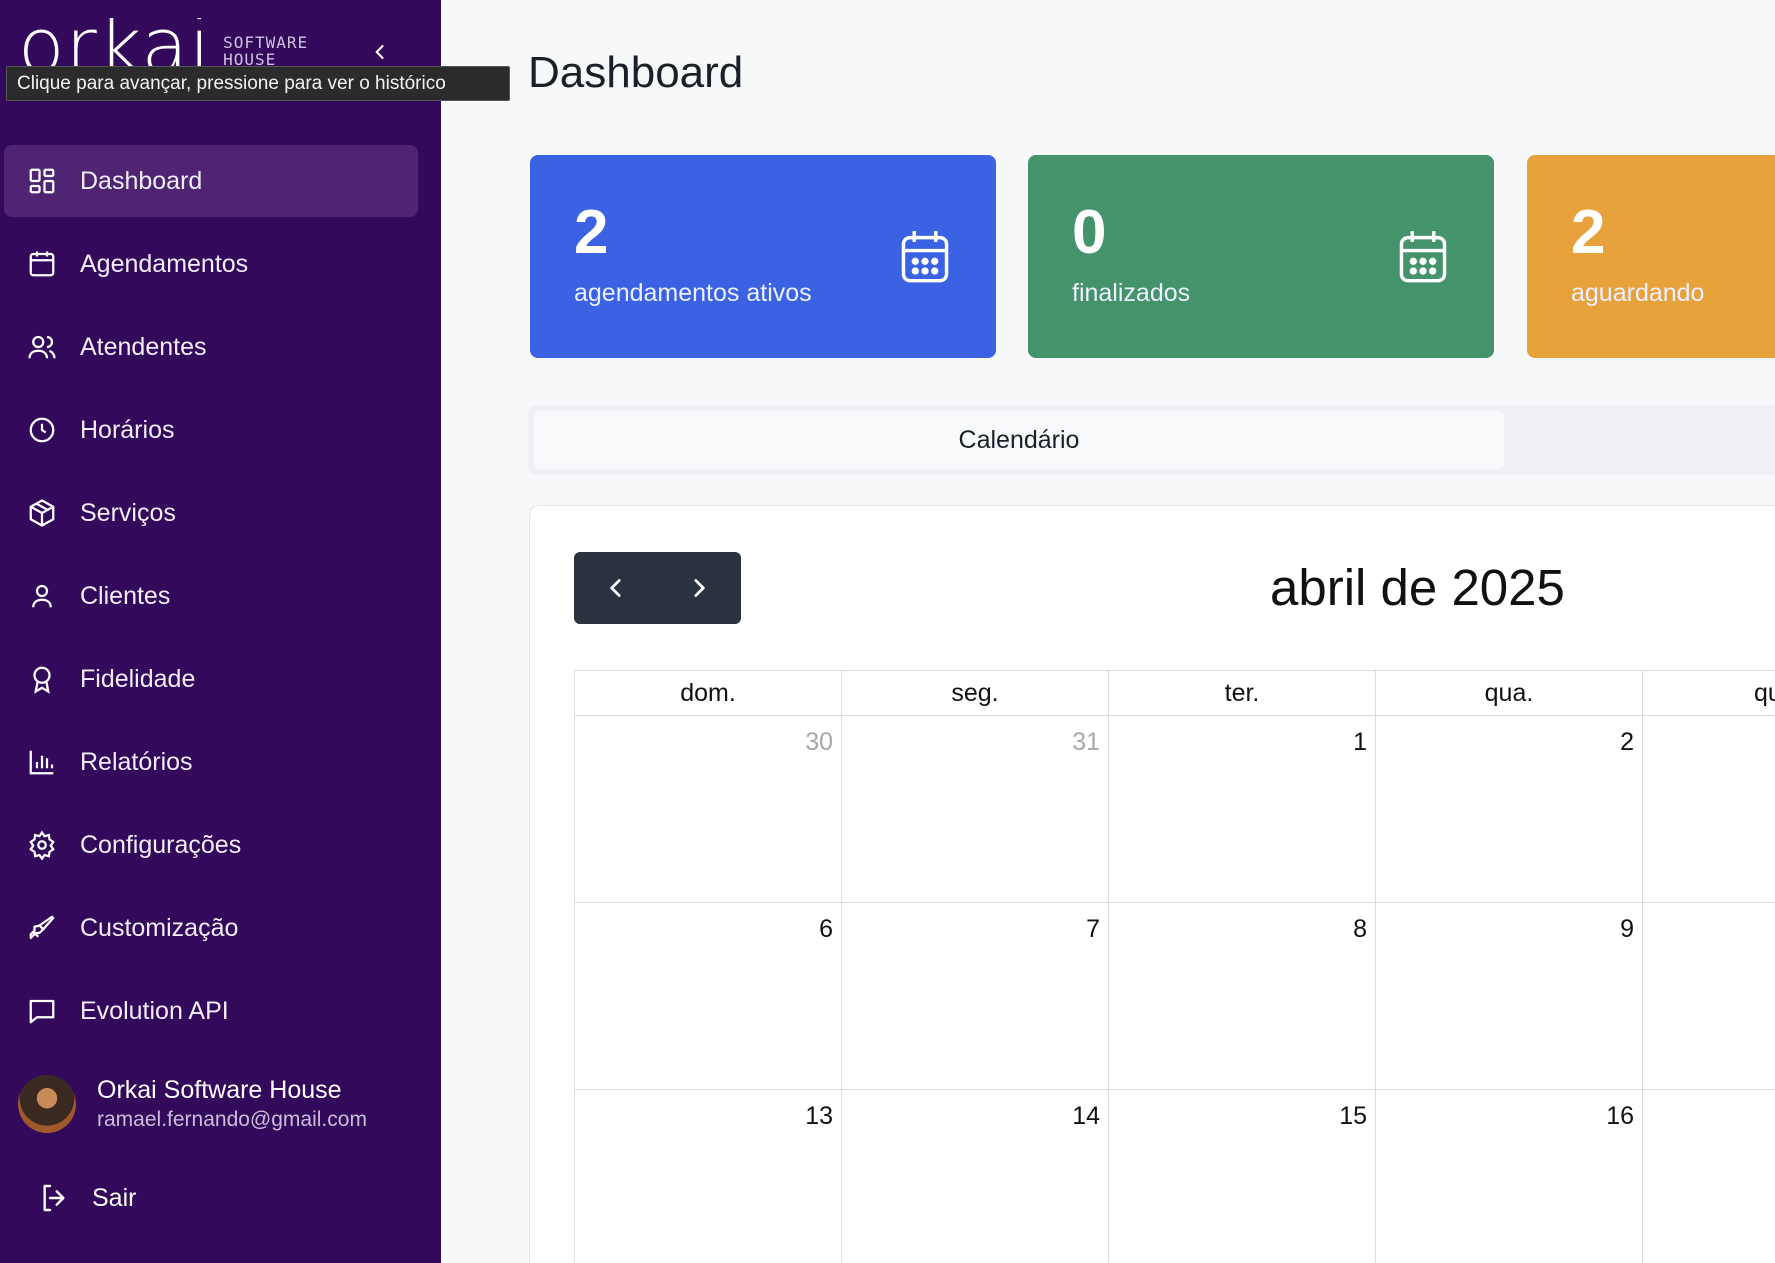 The height and width of the screenshot is (1263, 1775). I want to click on collapse-sidebar-button, so click(380, 52).